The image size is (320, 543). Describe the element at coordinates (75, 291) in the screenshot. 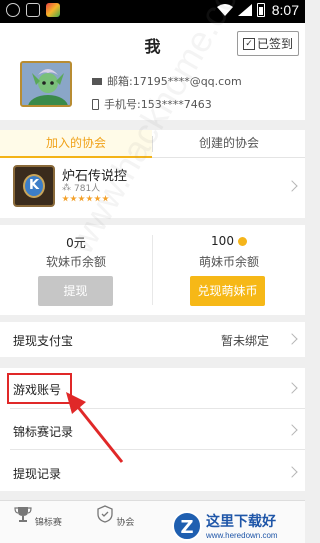

I see `withdraw-button: 提现` at that location.